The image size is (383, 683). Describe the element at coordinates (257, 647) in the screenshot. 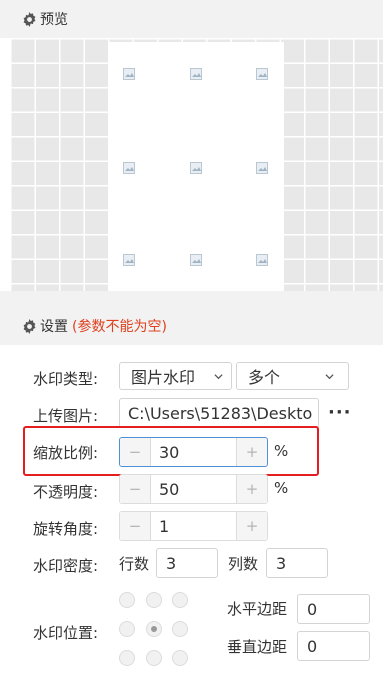

I see `v-margin-label: 垂直边距` at that location.